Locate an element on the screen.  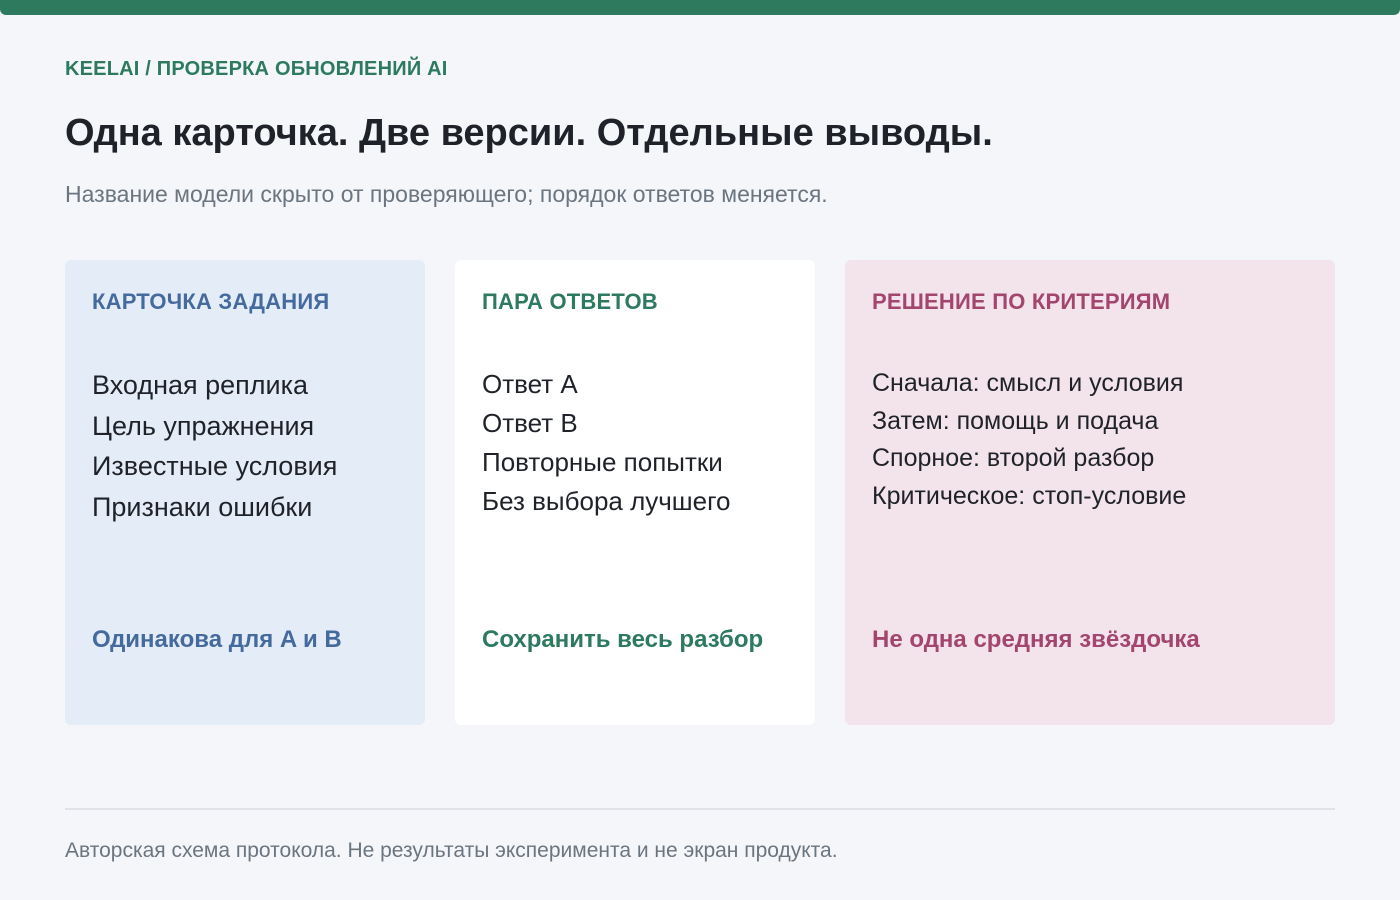
list-item: Сначала: смысл и условия is located at coordinates (1028, 383).